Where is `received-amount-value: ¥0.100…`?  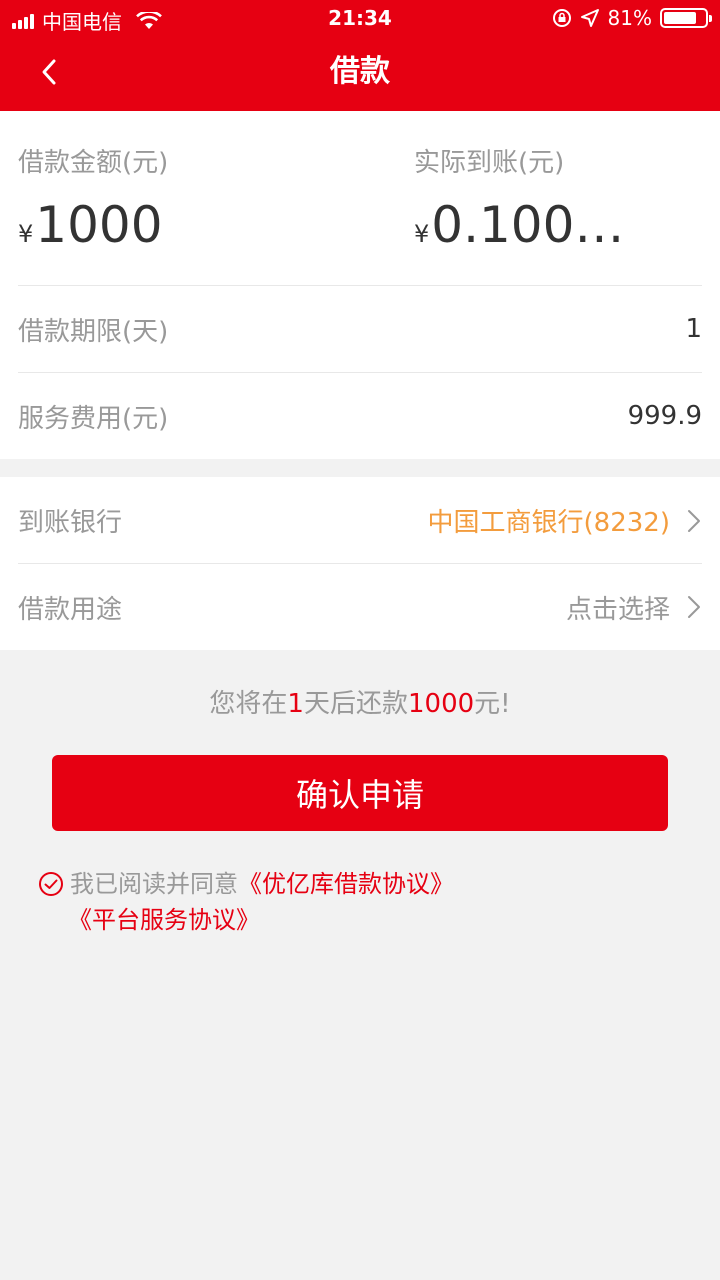
received-amount-value: ¥0.100… is located at coordinates (519, 229).